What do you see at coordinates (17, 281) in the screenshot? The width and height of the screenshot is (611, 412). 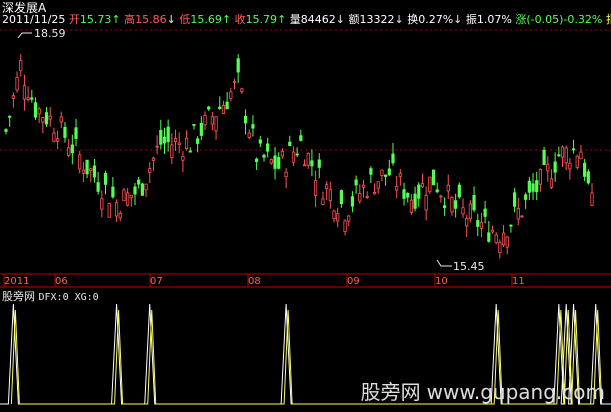 I see `time-label-2011: 2011` at bounding box center [17, 281].